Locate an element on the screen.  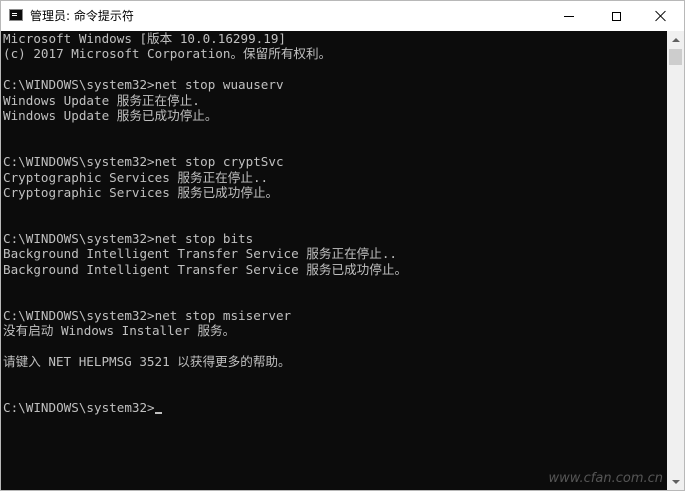
console-line: C:\WINDOWS\system32>net stop bits is located at coordinates (128, 239).